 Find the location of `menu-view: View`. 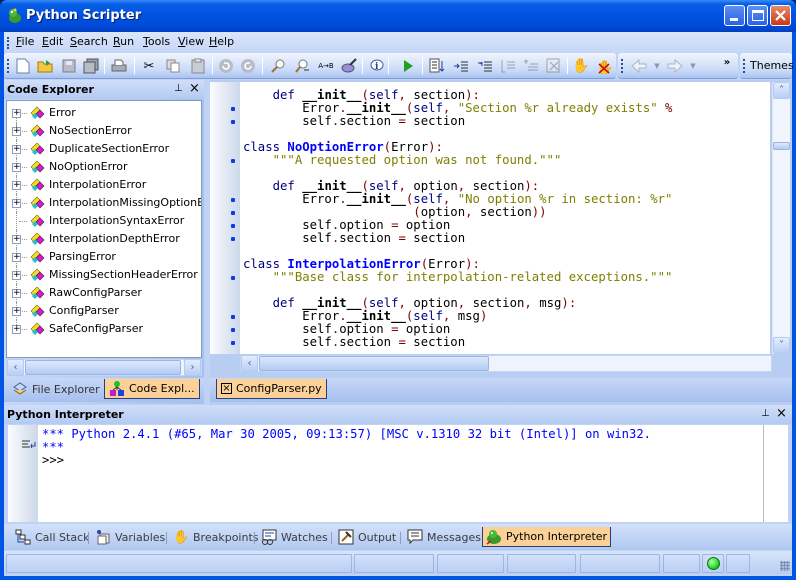

menu-view: View is located at coordinates (191, 41).